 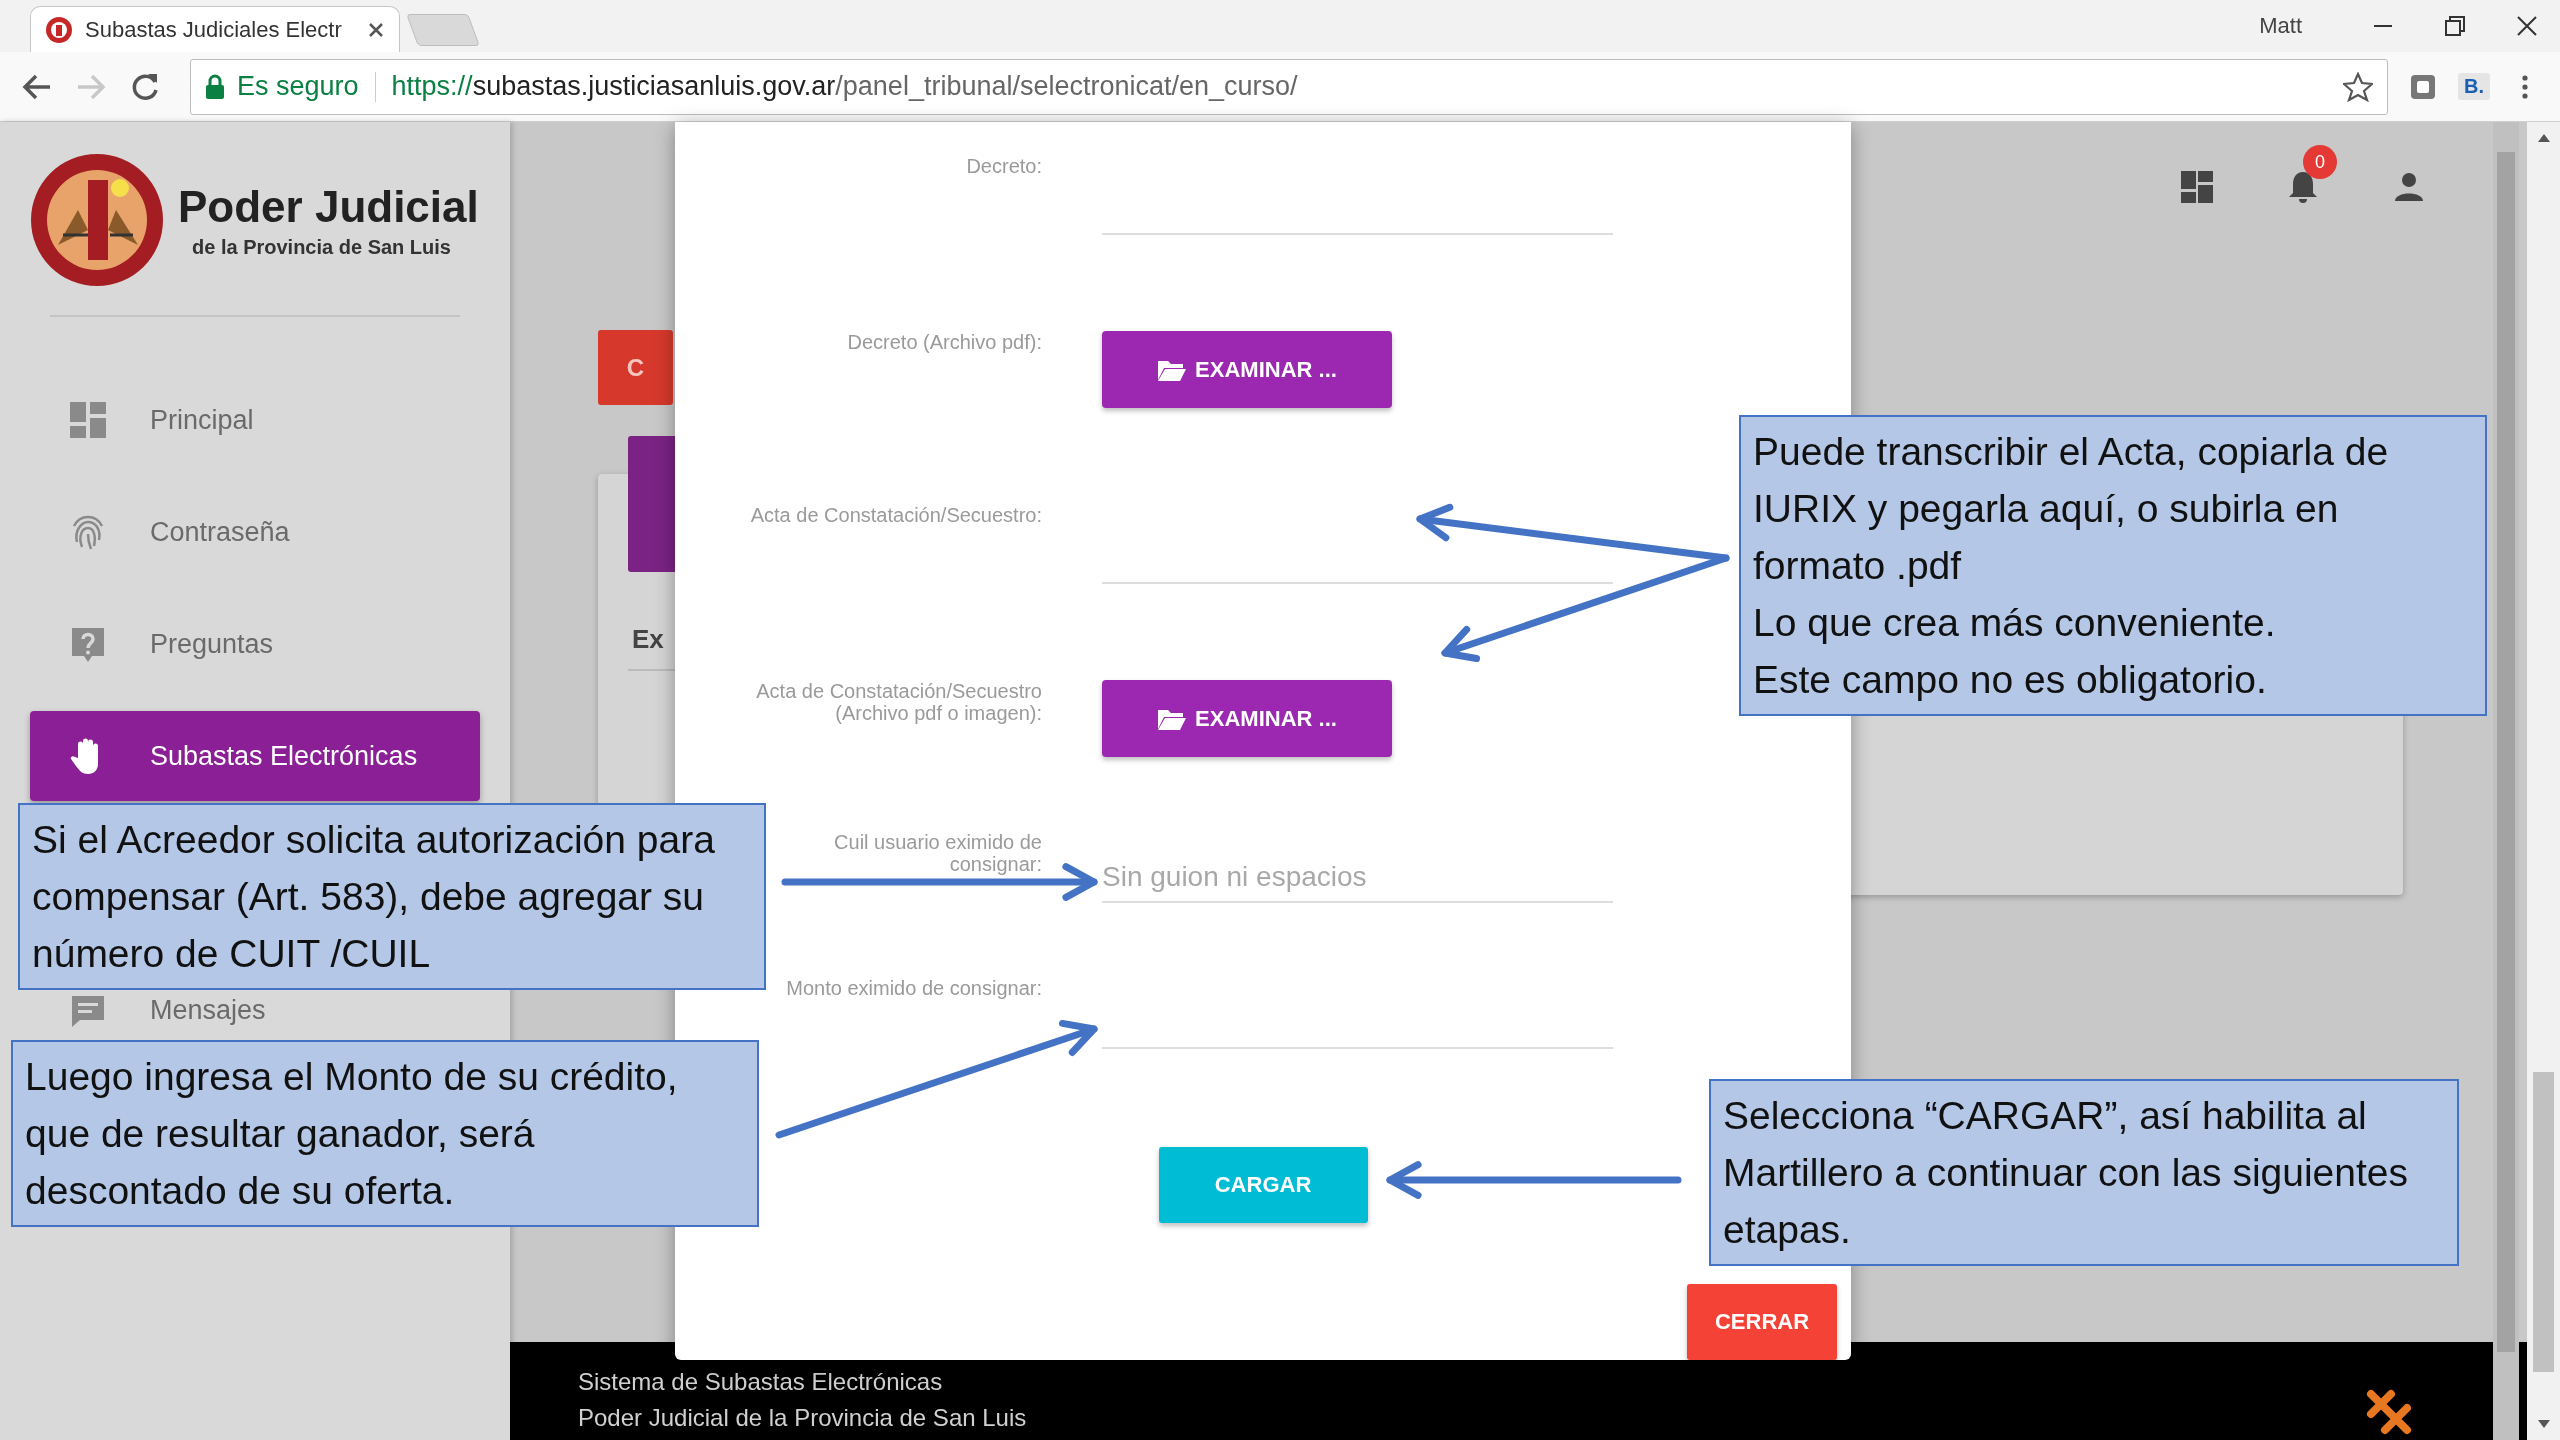 What do you see at coordinates (944, 342) in the screenshot?
I see `field-label: Decreto (Archivo pdf):` at bounding box center [944, 342].